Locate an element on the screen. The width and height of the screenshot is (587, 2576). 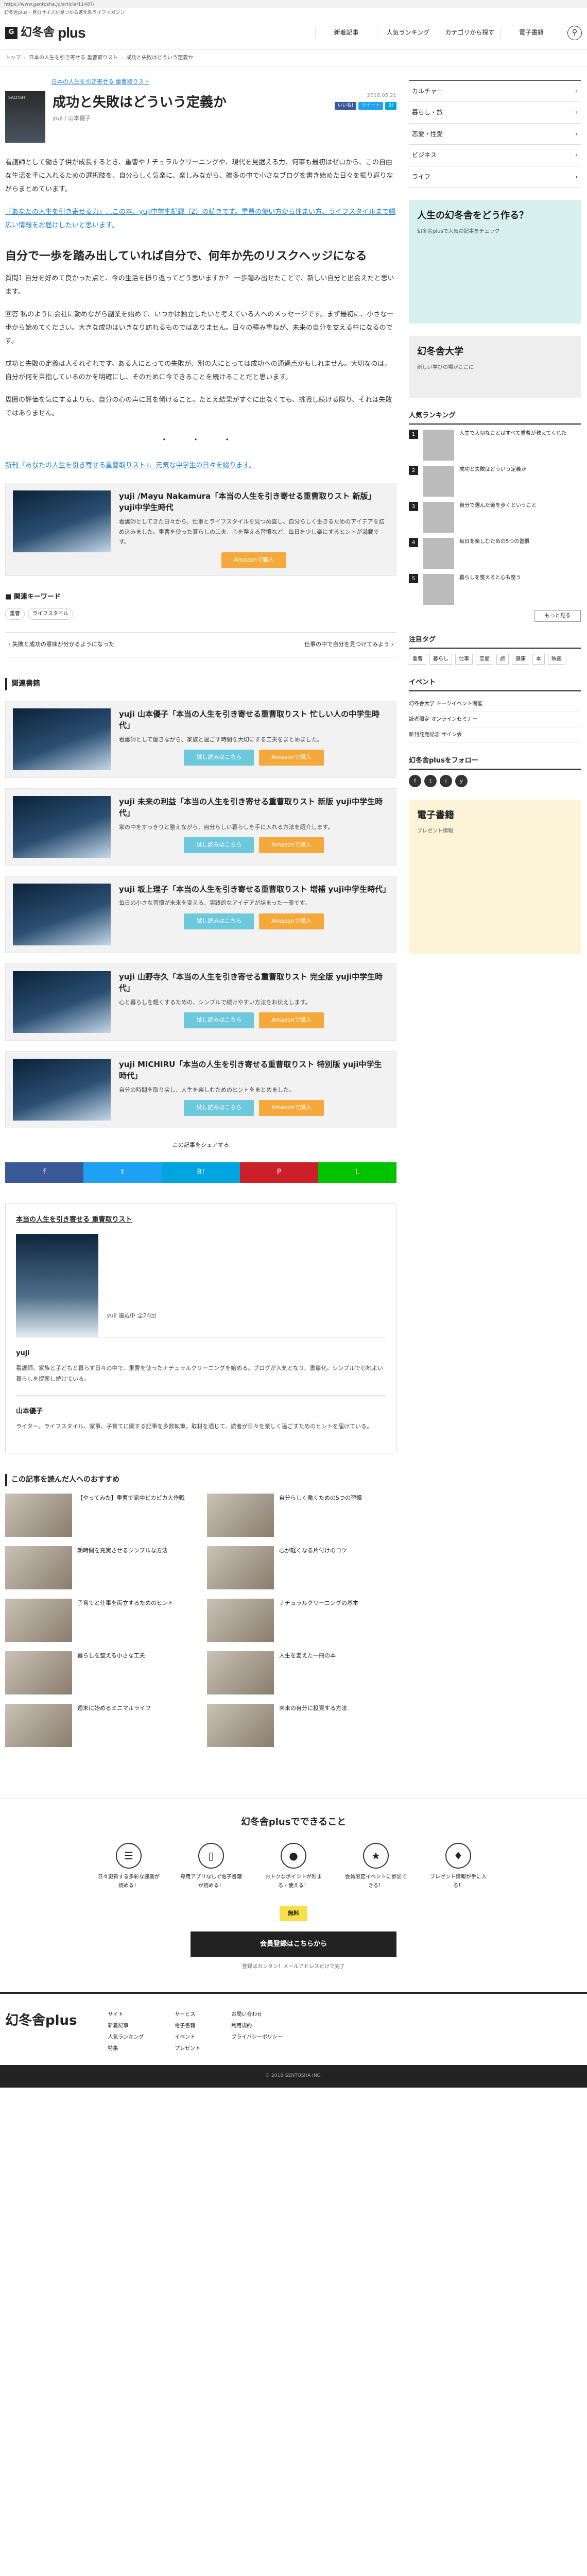
tag-item: 重曹 is located at coordinates (418, 659).